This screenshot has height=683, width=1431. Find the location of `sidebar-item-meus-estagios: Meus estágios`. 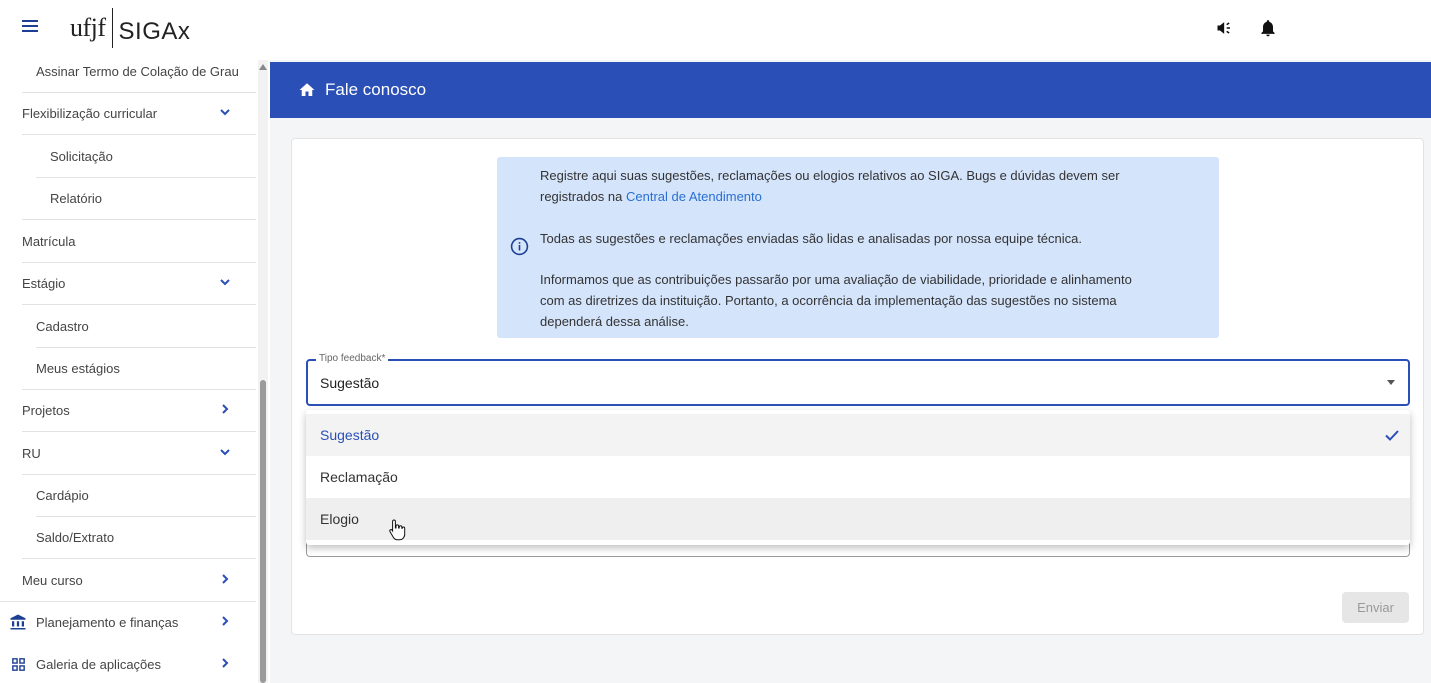

sidebar-item-meus-estagios: Meus estágios is located at coordinates (128, 368).